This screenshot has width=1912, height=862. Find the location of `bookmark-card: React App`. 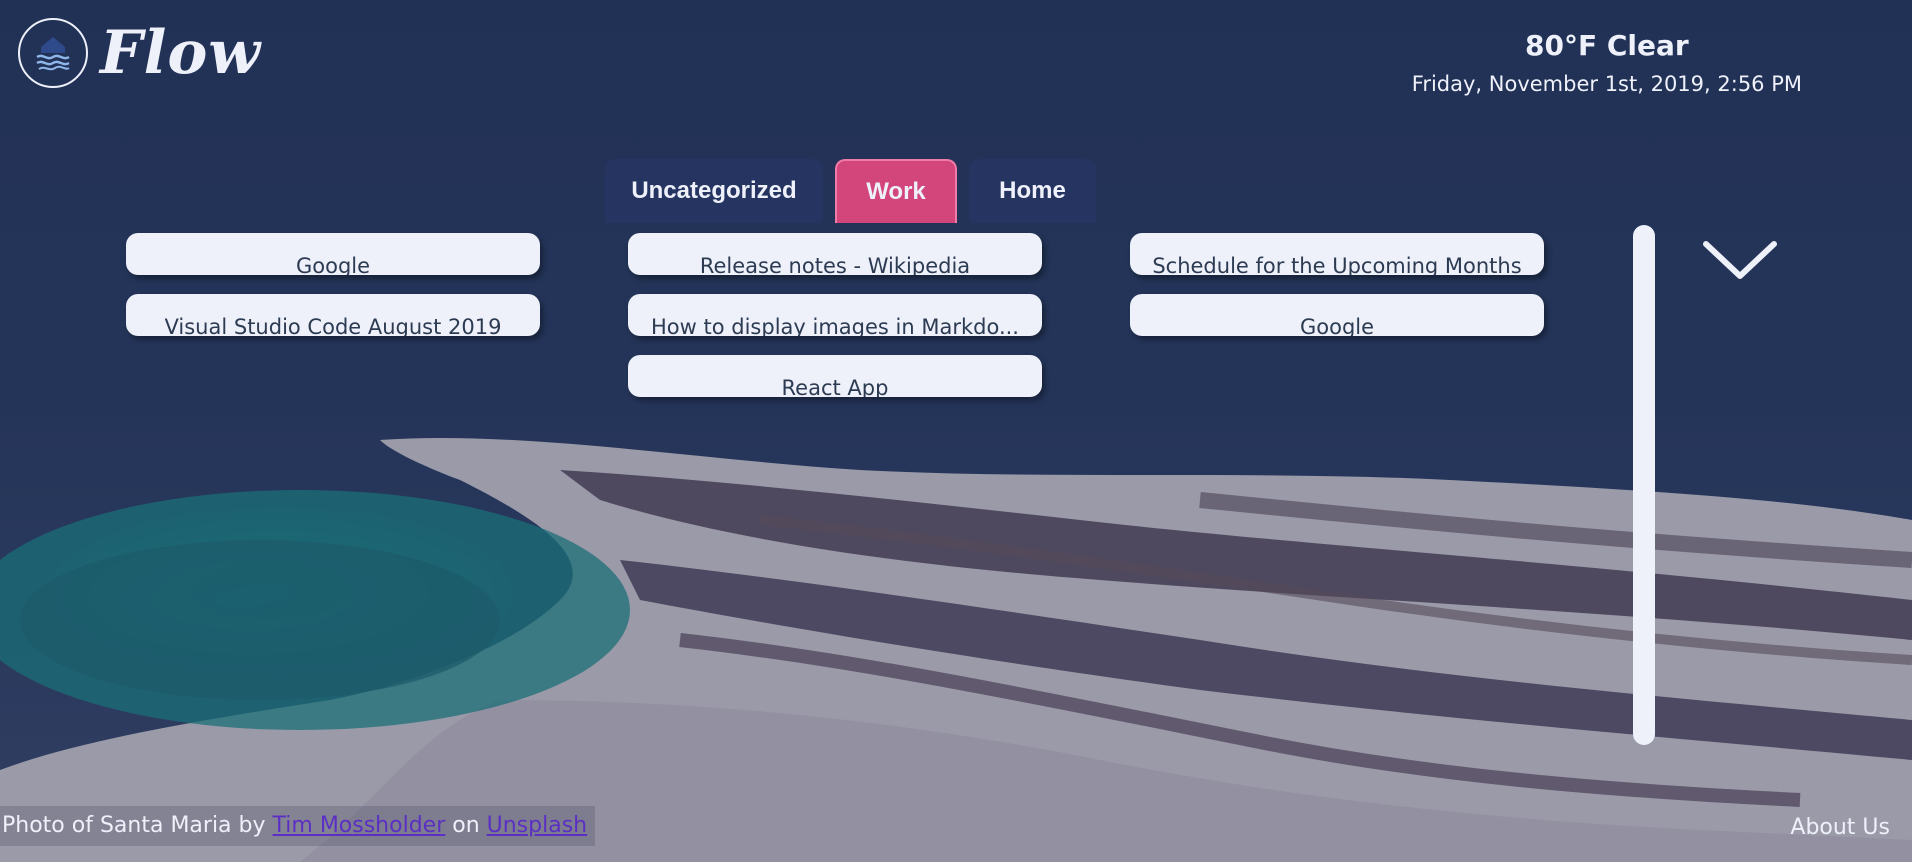

bookmark-card: React App is located at coordinates (835, 376).